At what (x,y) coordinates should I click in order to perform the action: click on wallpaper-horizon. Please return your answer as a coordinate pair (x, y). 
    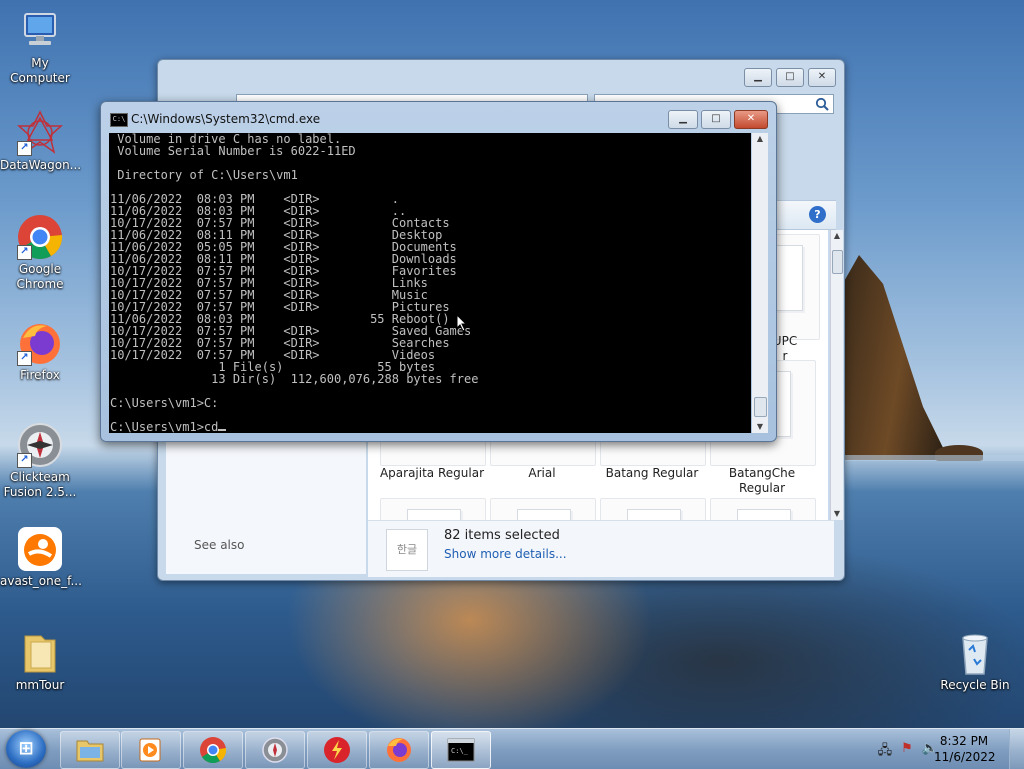
    Looking at the image, I should click on (934, 458).